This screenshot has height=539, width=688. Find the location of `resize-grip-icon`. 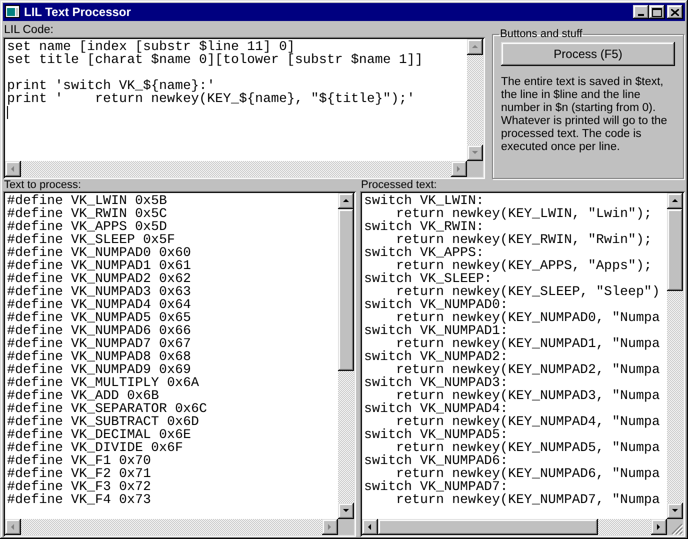

resize-grip-icon is located at coordinates (677, 529).